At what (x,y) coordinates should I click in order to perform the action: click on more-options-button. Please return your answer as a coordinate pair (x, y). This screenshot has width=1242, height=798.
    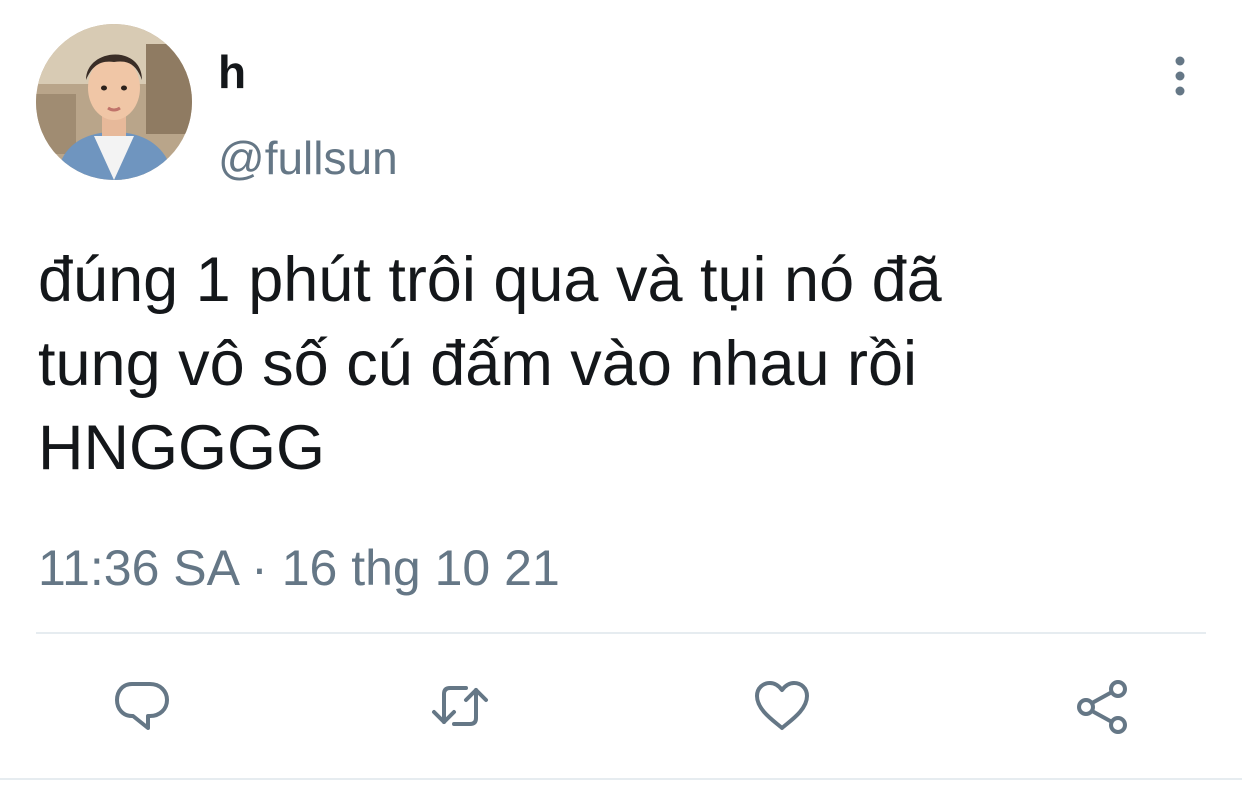
    Looking at the image, I should click on (1180, 76).